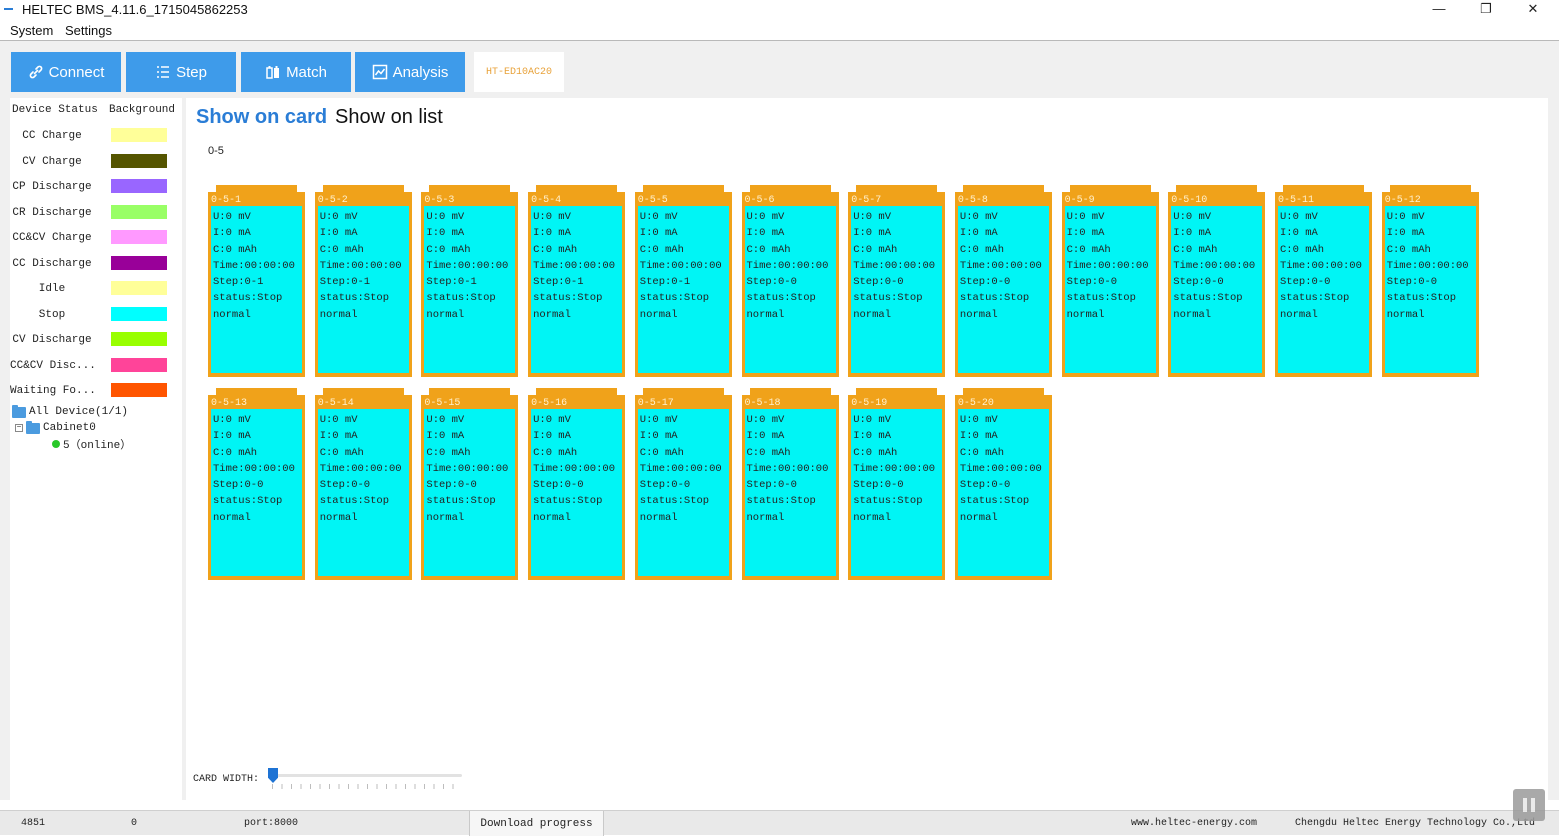 Image resolution: width=1559 pixels, height=836 pixels. I want to click on device-tab: HT-ED10AC20, so click(519, 72).